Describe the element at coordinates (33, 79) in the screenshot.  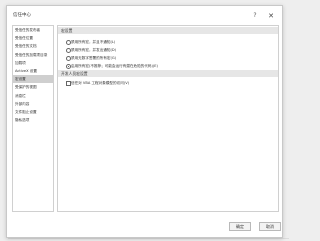
I see `sidebar-item-macro-settings: 宏设置` at that location.